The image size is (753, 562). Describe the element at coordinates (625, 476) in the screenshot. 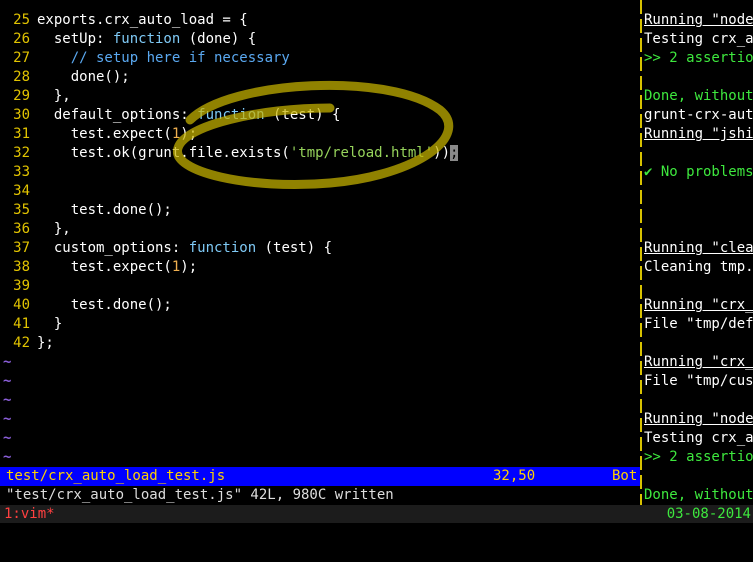

I see `statusline-scroll-indicator: Bot` at that location.